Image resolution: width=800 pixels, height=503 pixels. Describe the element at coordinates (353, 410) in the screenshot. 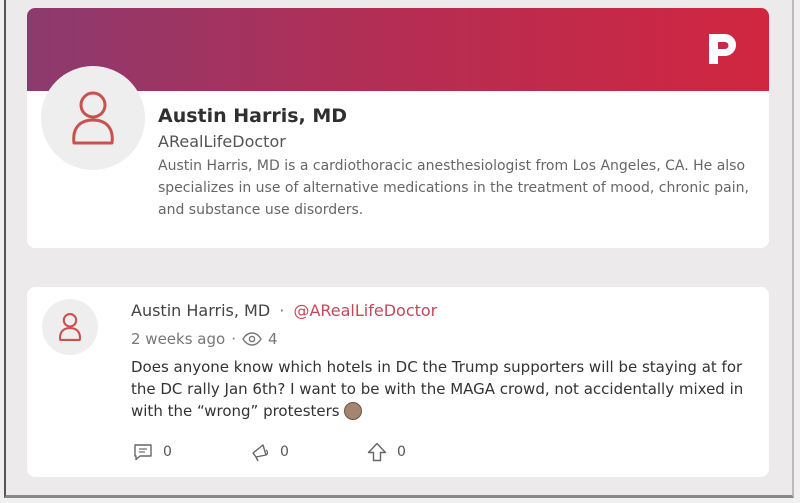

I see `slightly-smiling-face-icon` at that location.